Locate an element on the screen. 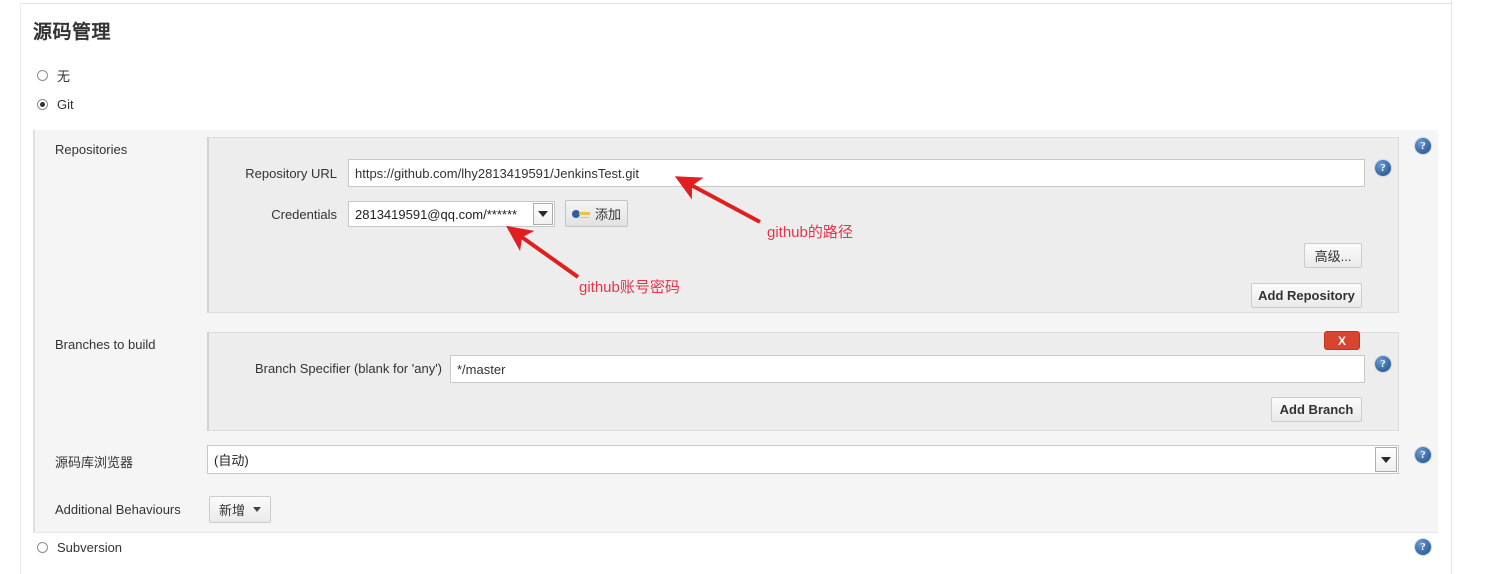 The image size is (1491, 574). repository-url-input is located at coordinates (856, 173).